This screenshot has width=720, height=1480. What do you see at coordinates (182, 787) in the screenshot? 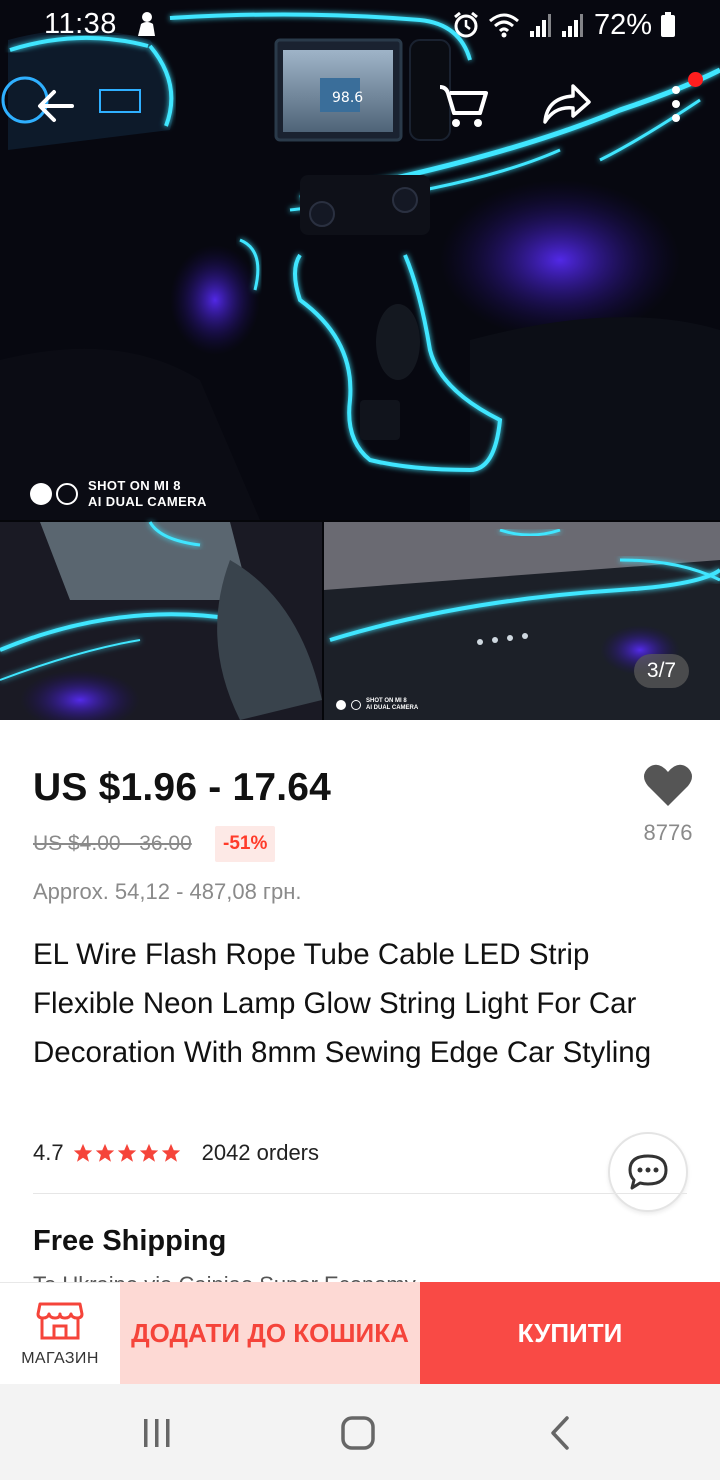
I see `price: US $1.96 - 17.64` at bounding box center [182, 787].